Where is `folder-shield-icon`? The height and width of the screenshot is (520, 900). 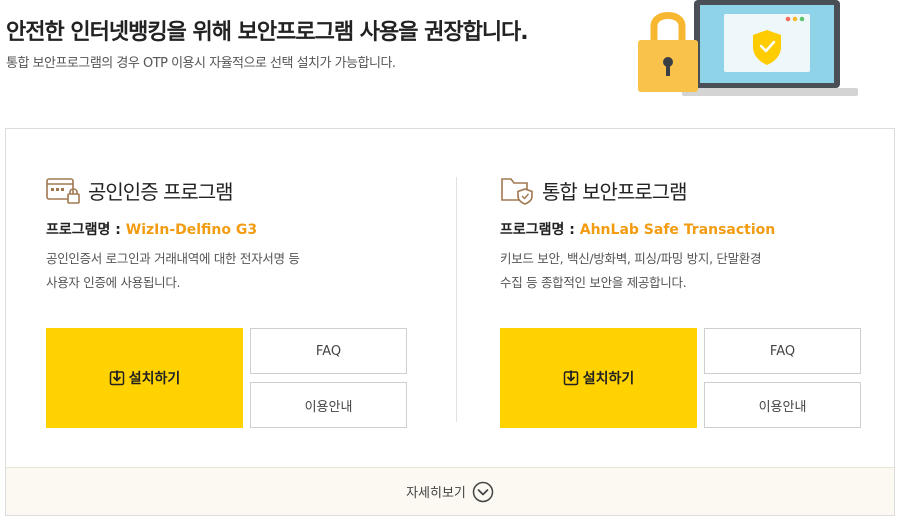 folder-shield-icon is located at coordinates (517, 191).